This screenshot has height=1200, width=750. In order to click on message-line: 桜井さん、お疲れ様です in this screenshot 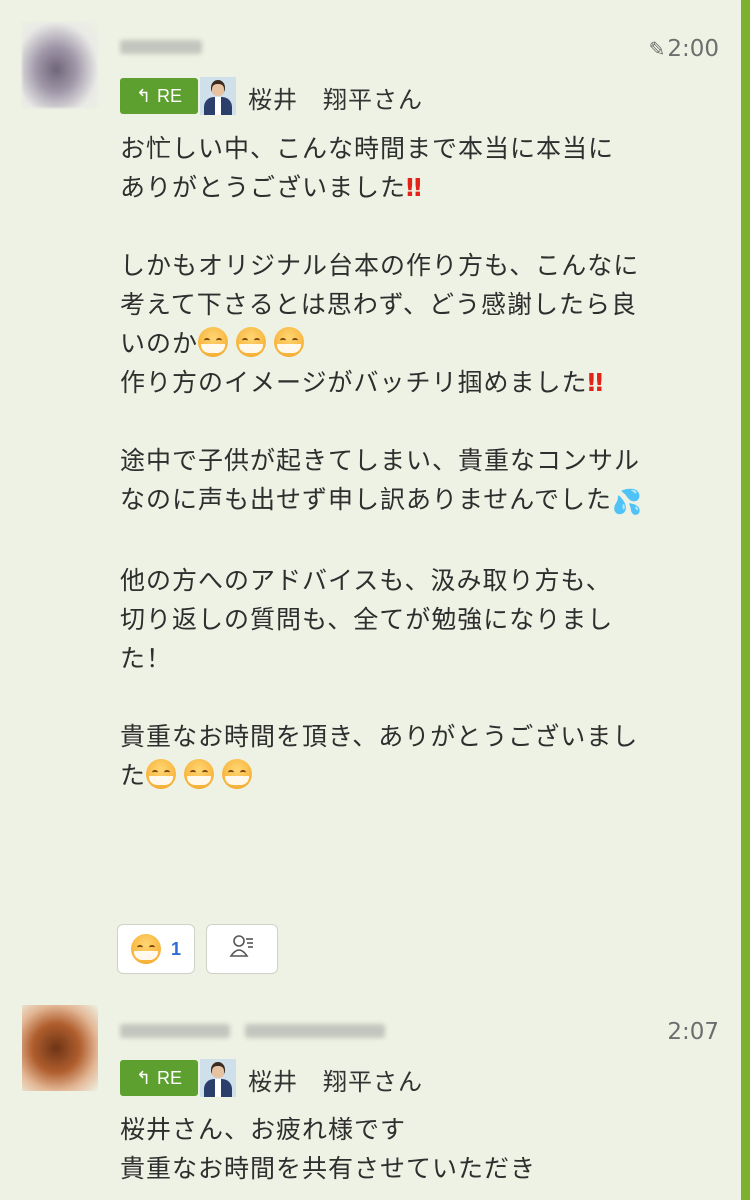, I will do `click(263, 1129)`.